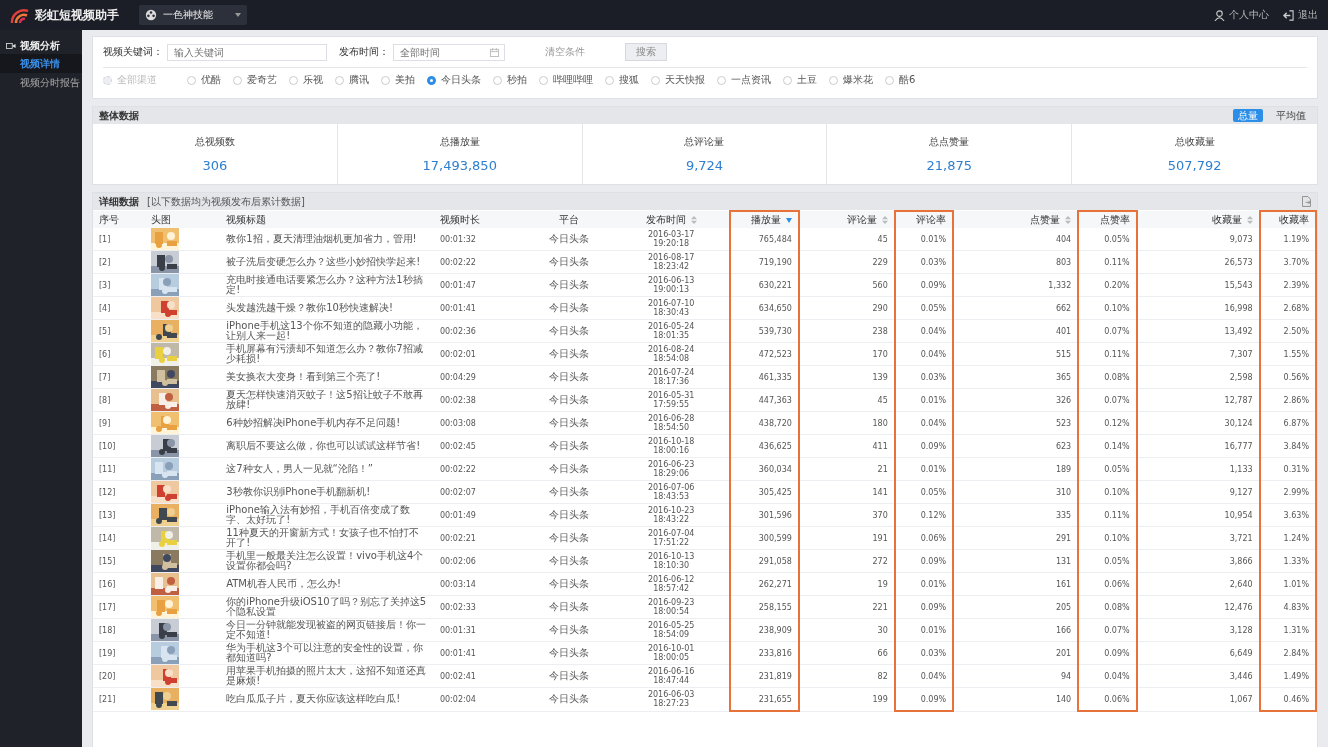 Image resolution: width=1328 pixels, height=747 pixels. I want to click on platform-radio: 天天快报, so click(678, 80).